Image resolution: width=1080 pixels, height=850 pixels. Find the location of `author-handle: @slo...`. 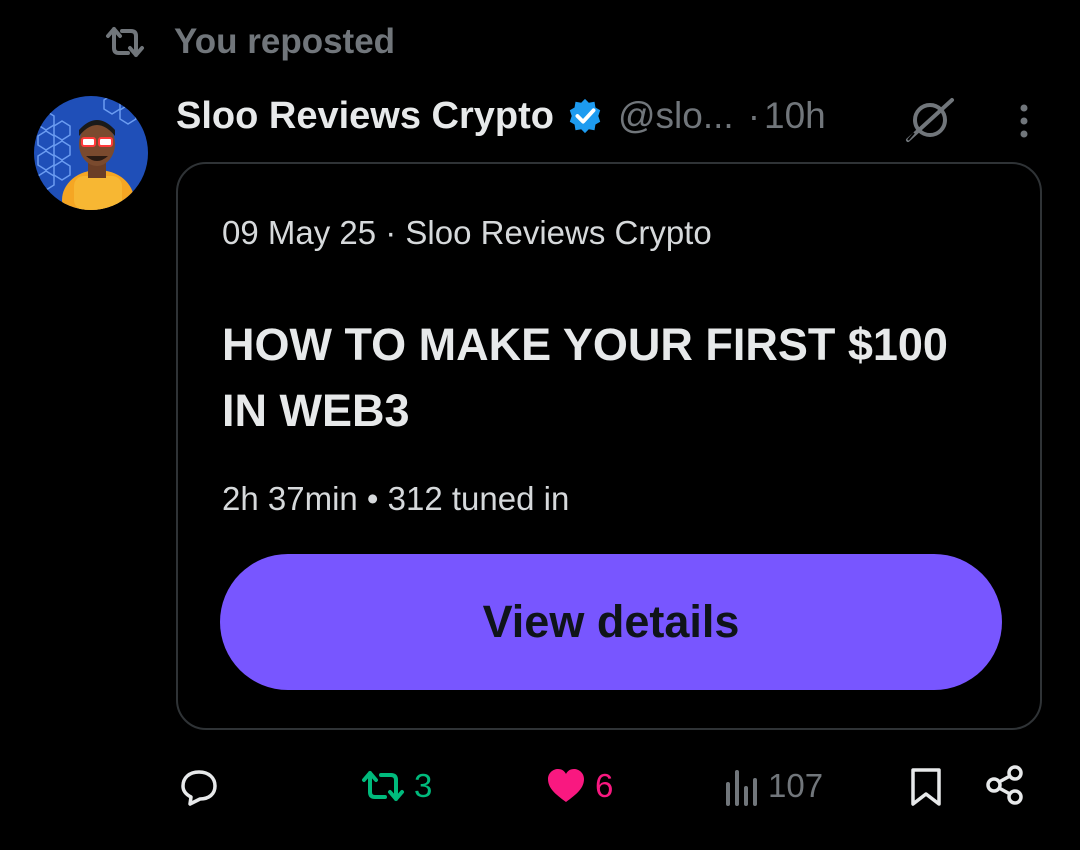

author-handle: @slo... is located at coordinates (676, 116).